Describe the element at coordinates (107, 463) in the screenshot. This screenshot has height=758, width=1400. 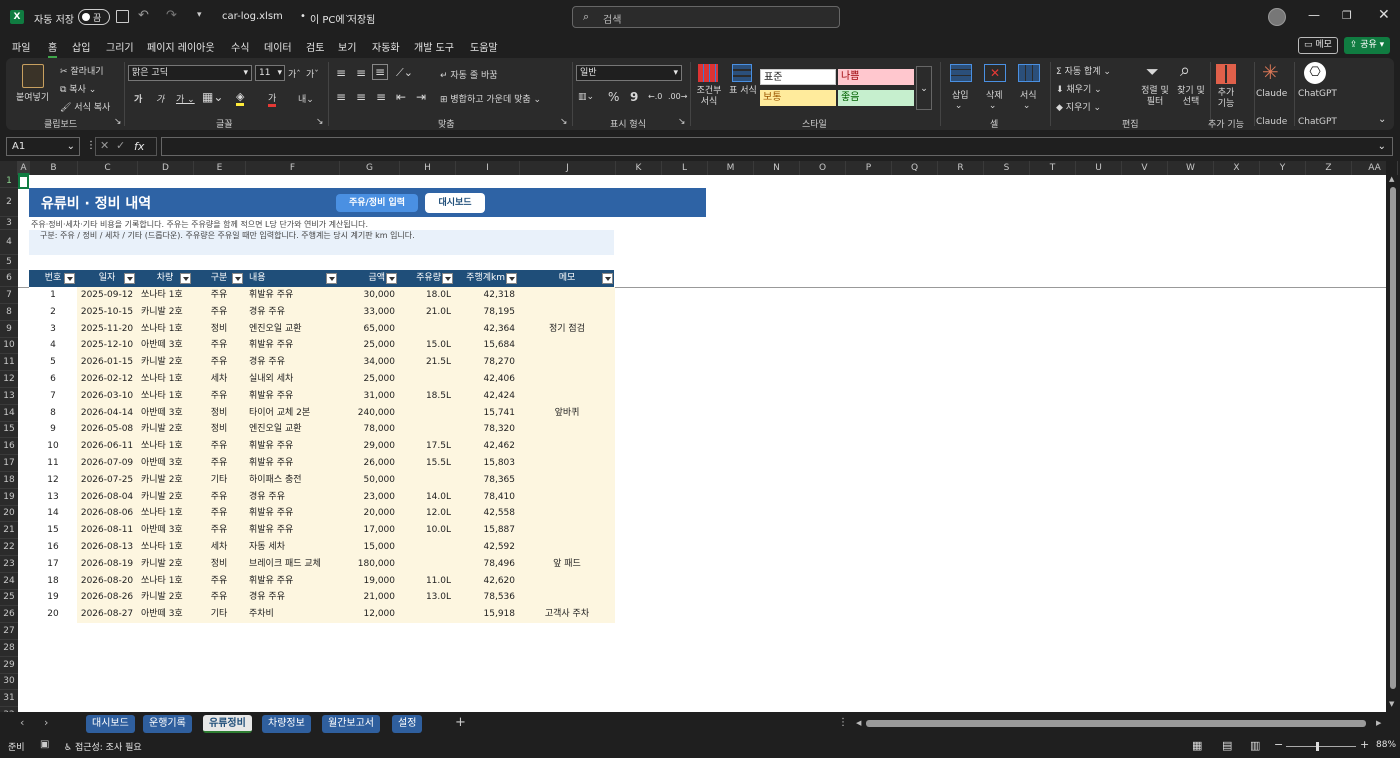
I see `table-cell: 2026-07-09` at that location.